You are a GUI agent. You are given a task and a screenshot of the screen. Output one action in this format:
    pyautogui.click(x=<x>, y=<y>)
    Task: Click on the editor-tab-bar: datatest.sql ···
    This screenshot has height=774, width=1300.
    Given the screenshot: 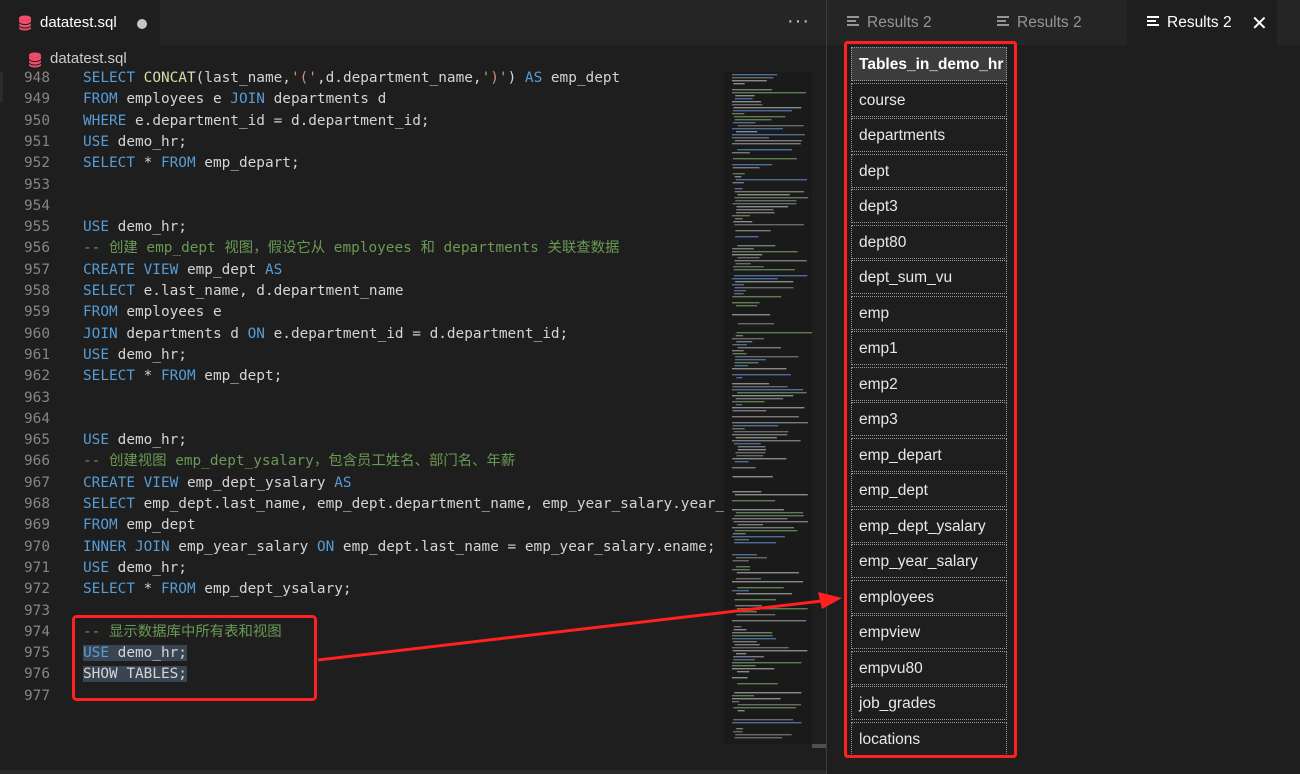 What is the action you would take?
    pyautogui.click(x=413, y=23)
    